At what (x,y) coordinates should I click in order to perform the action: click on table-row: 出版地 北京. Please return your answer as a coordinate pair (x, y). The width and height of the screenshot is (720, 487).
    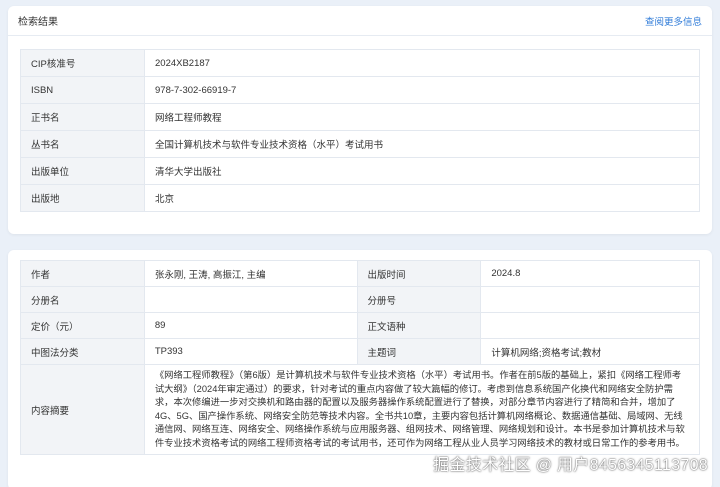
    Looking at the image, I should click on (360, 198).